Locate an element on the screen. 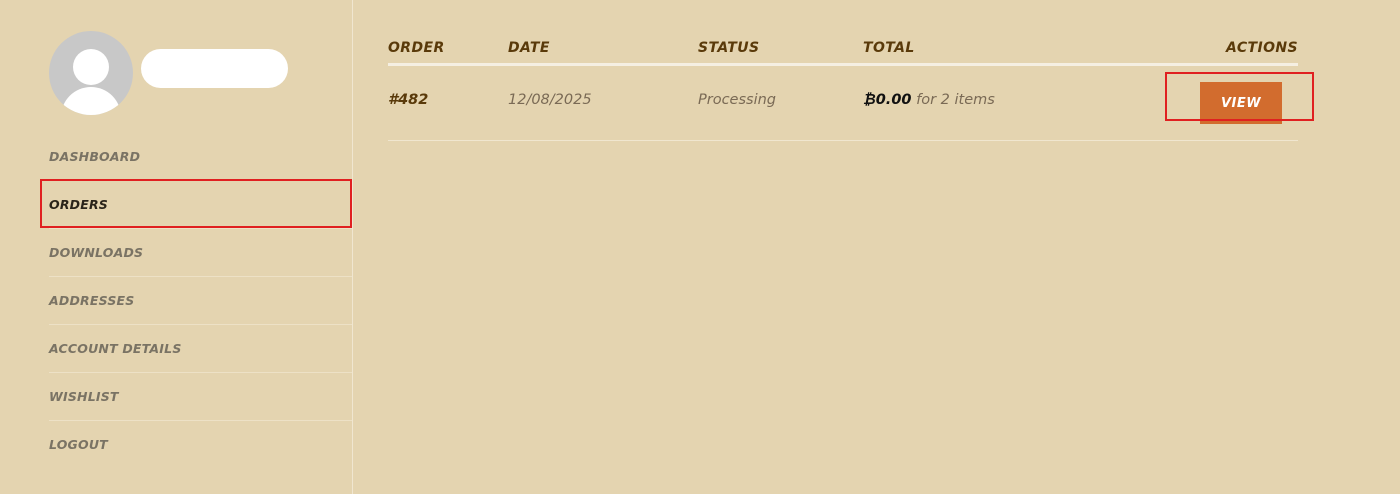 The width and height of the screenshot is (1400, 494). column-header-status: STATUS is located at coordinates (729, 48).